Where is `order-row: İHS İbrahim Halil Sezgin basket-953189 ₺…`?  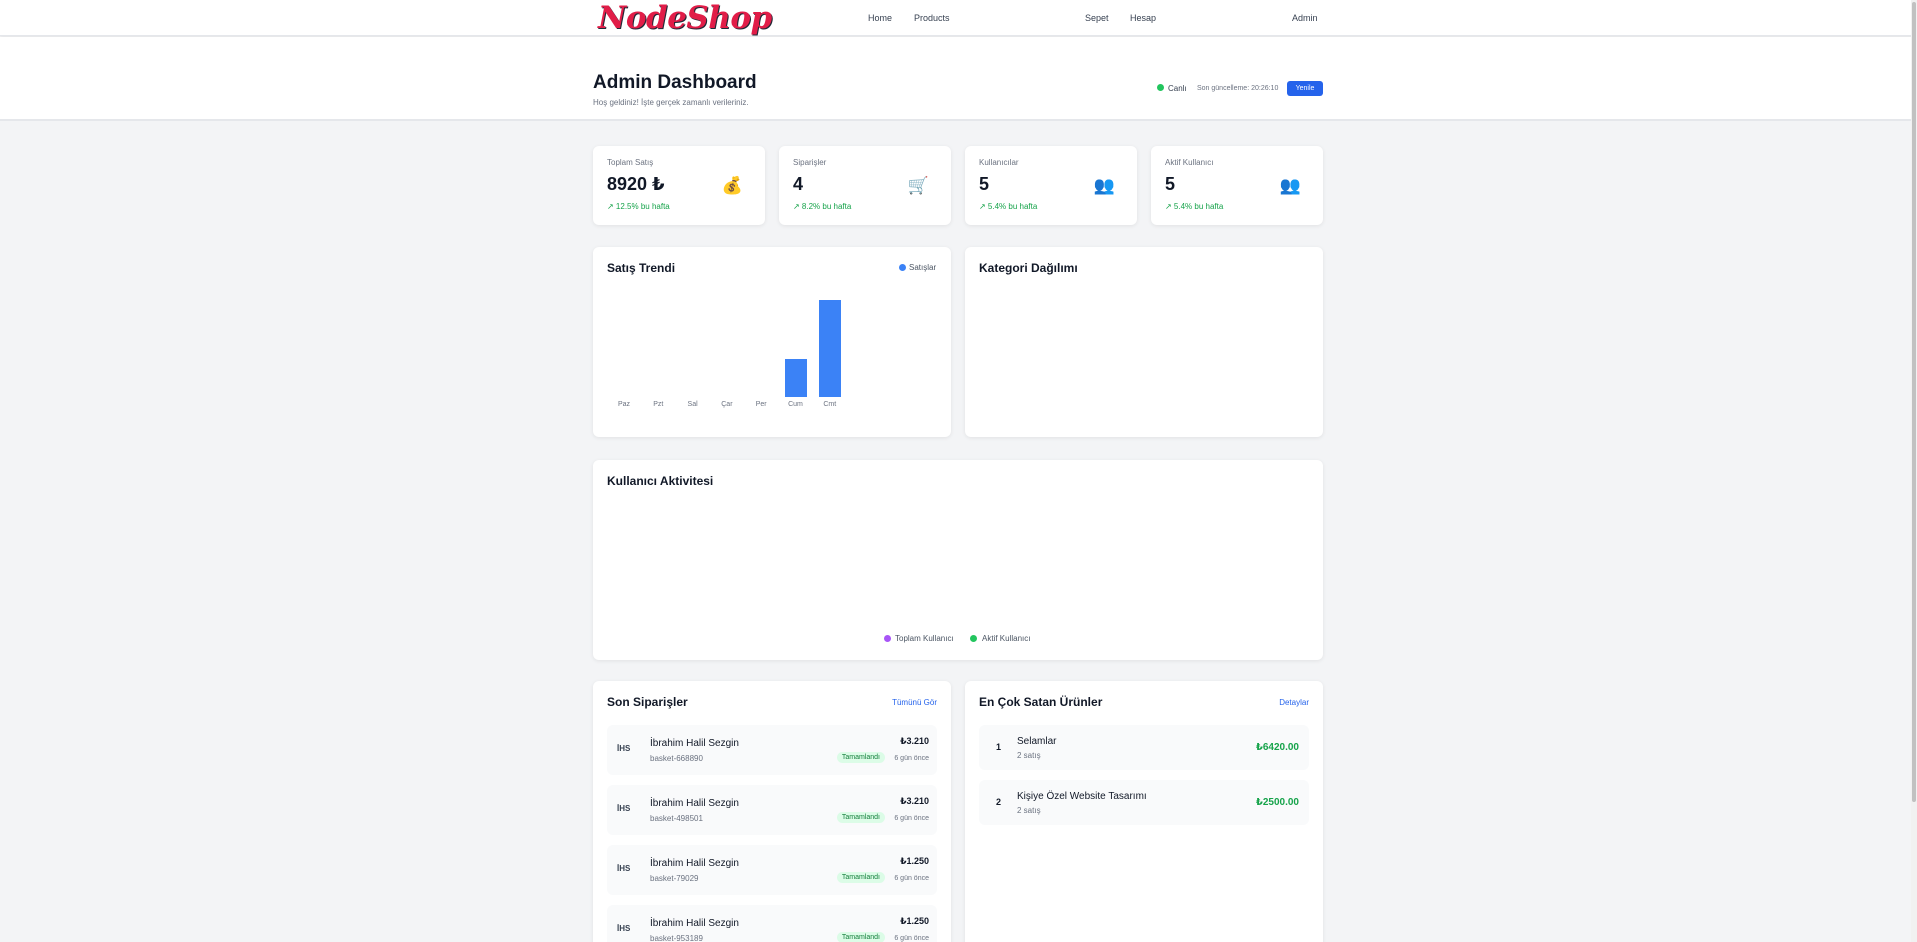 order-row: İHS İbrahim Halil Sezgin basket-953189 ₺… is located at coordinates (772, 923).